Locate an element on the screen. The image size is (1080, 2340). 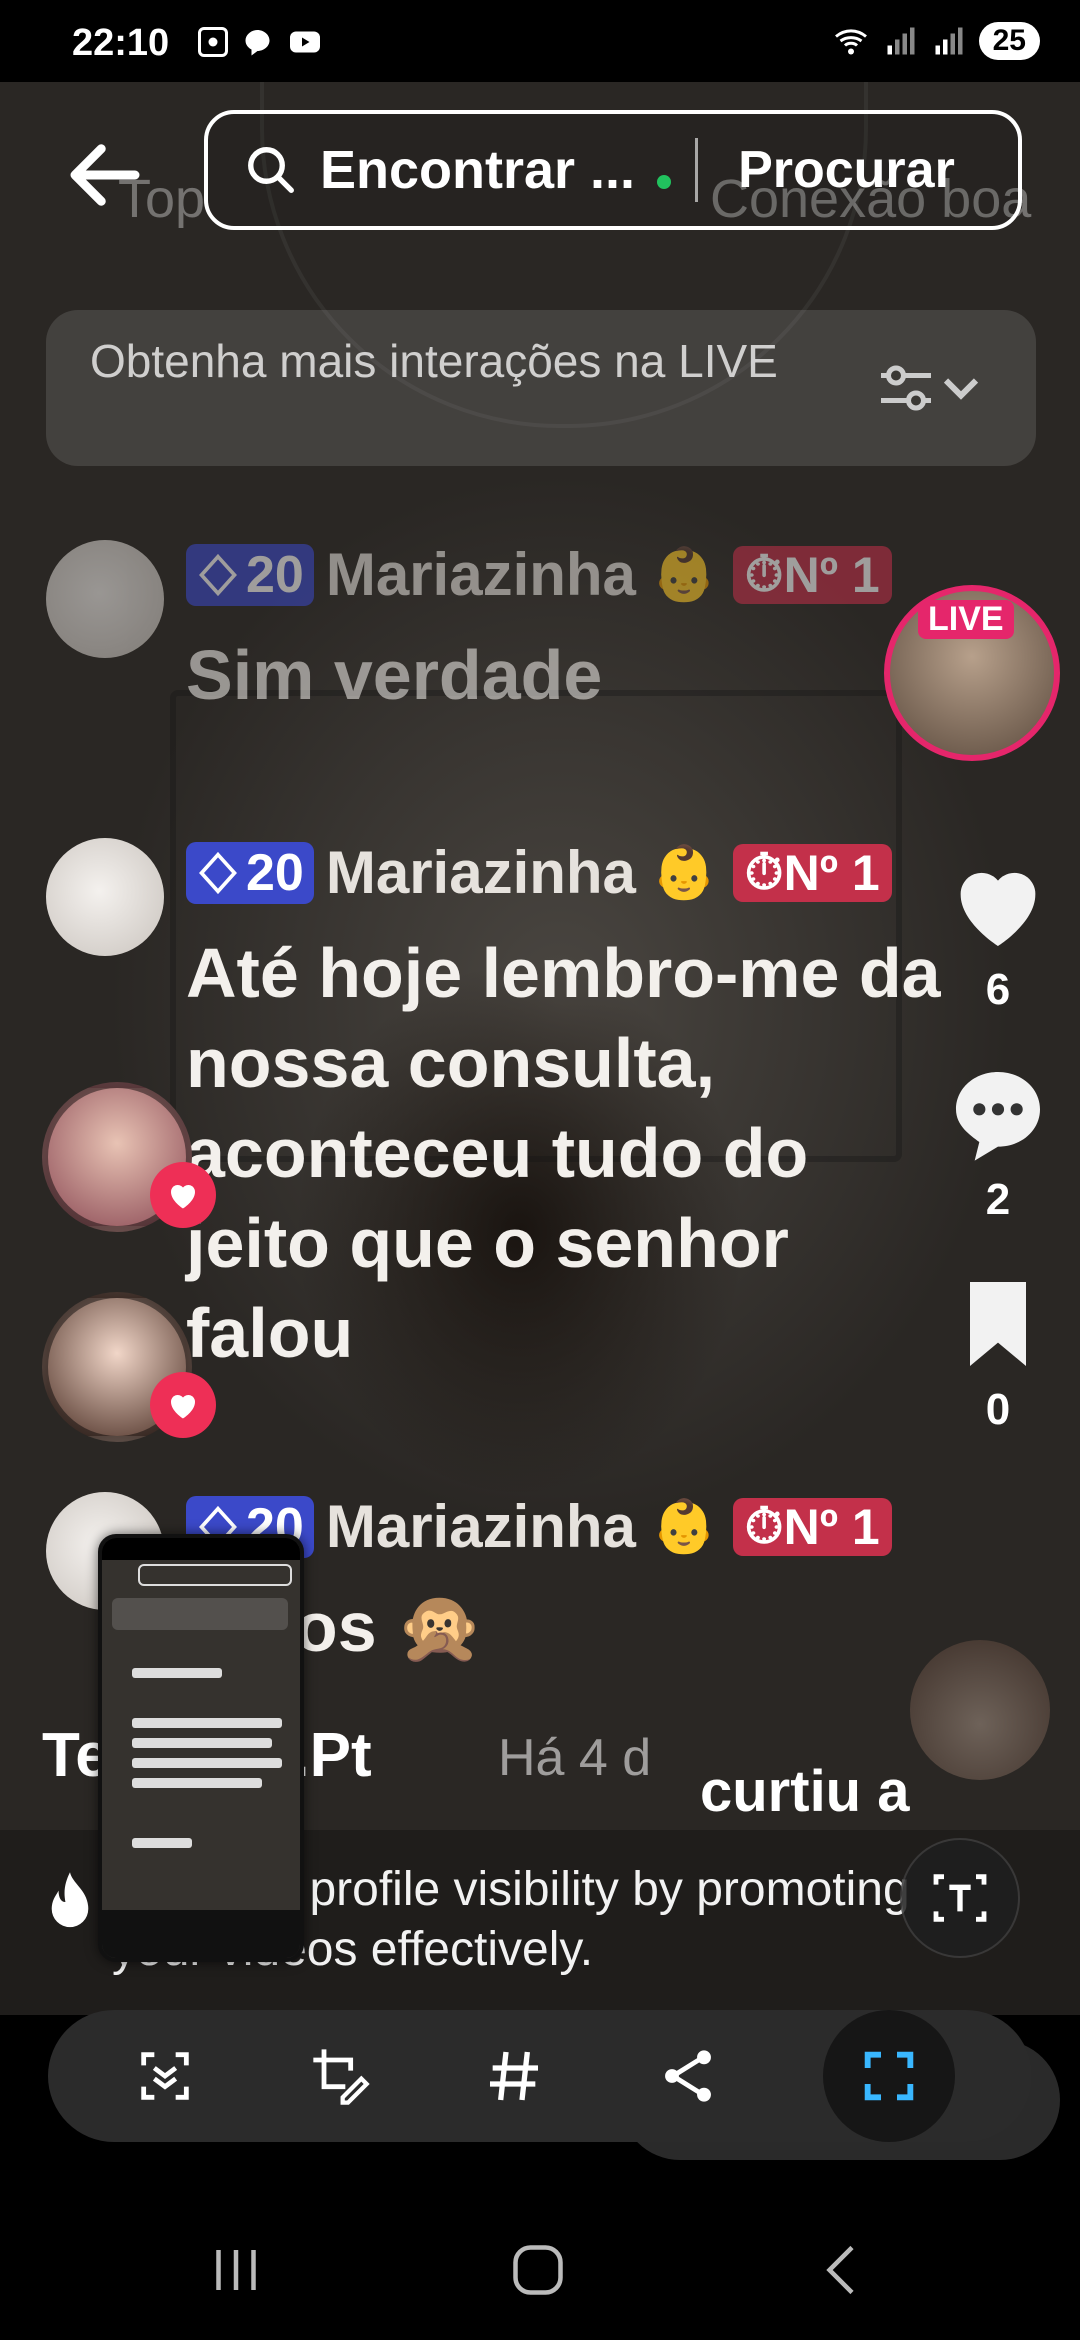
search-input: Encontrar ... Procurar is located at coordinates (613, 170).